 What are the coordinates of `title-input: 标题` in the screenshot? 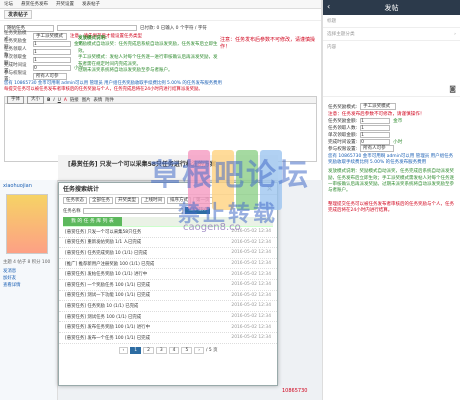 It's located at (391, 21).